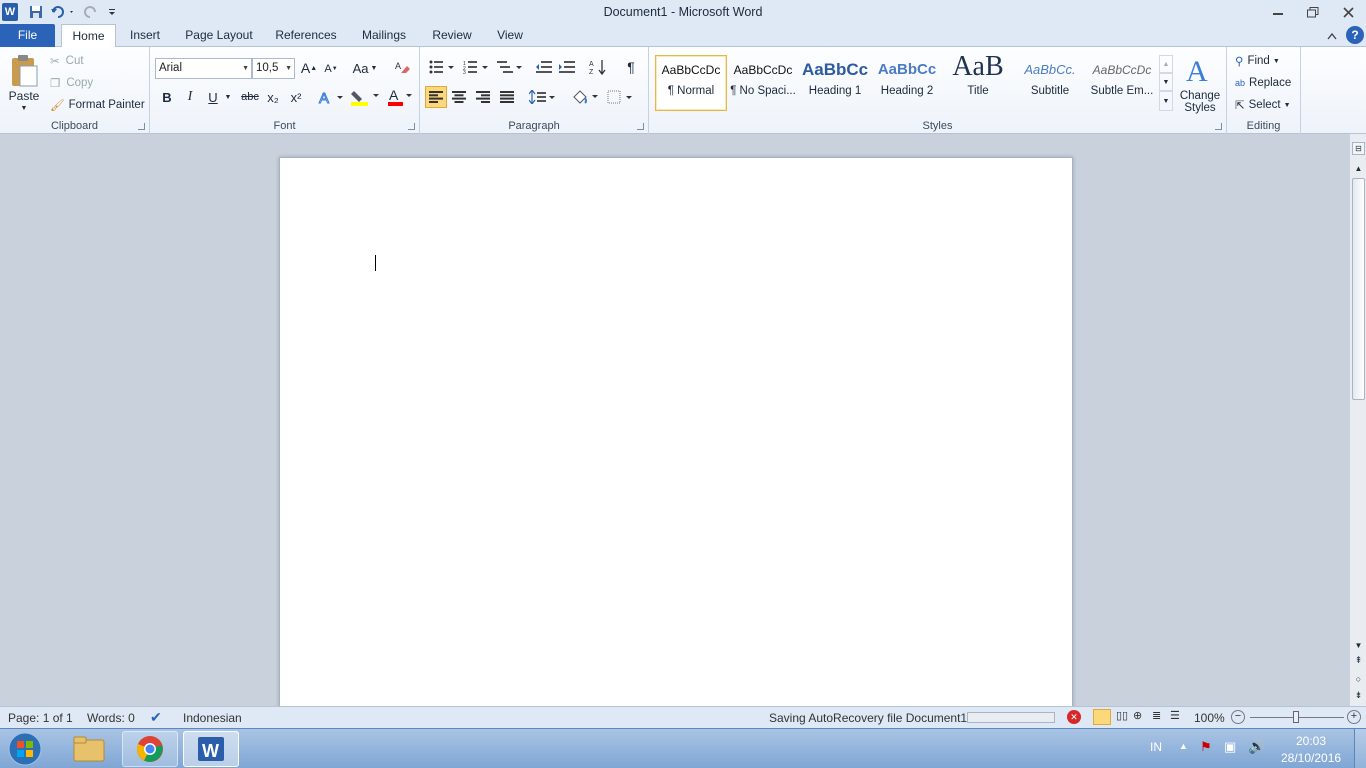 The height and width of the screenshot is (768, 1366). I want to click on replace-button: ab Replace, so click(1263, 83).